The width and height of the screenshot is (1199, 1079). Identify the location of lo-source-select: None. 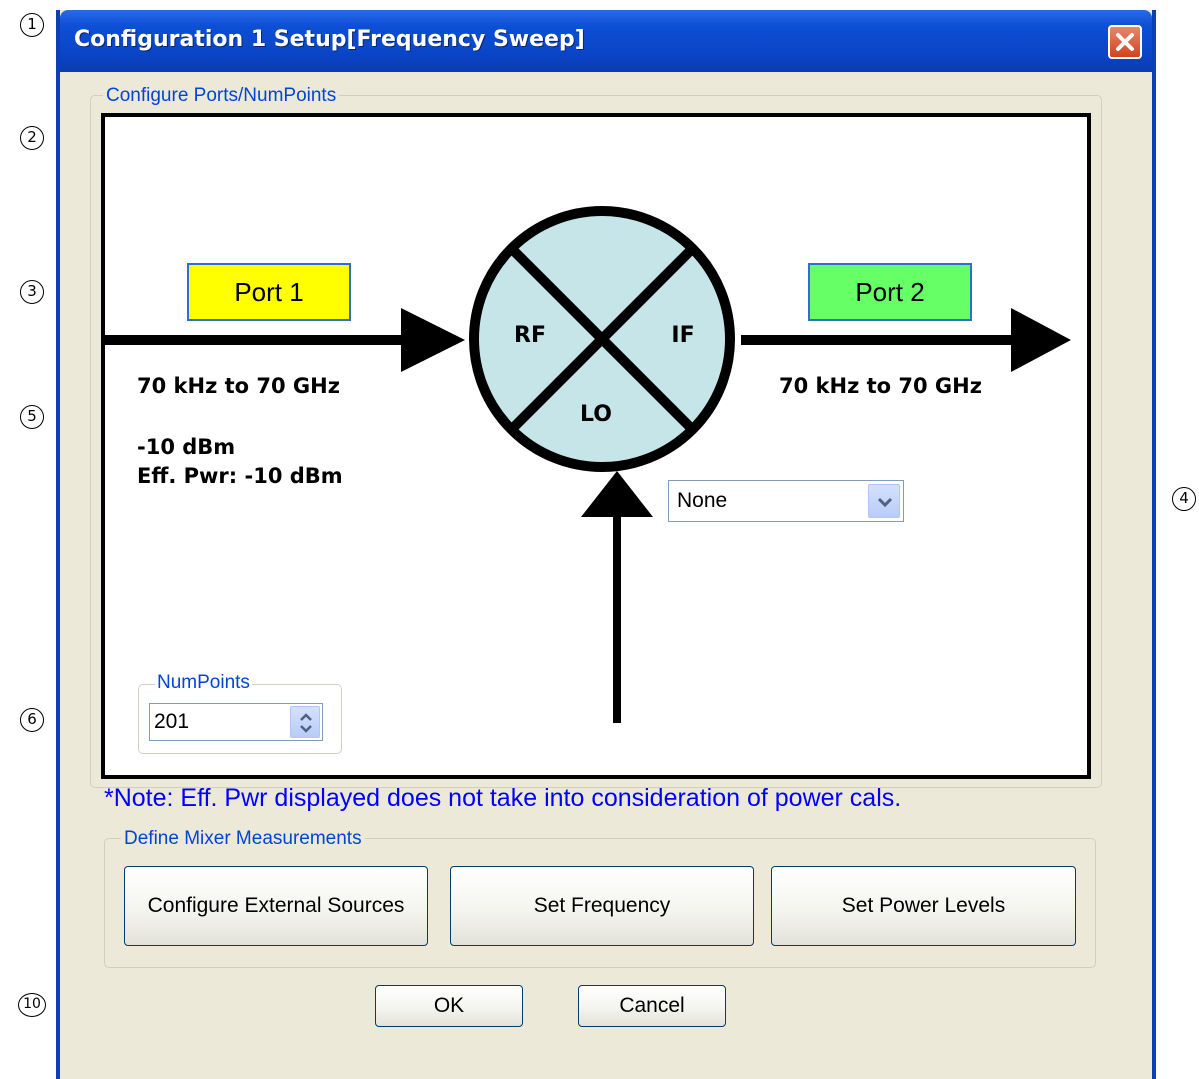
(786, 501).